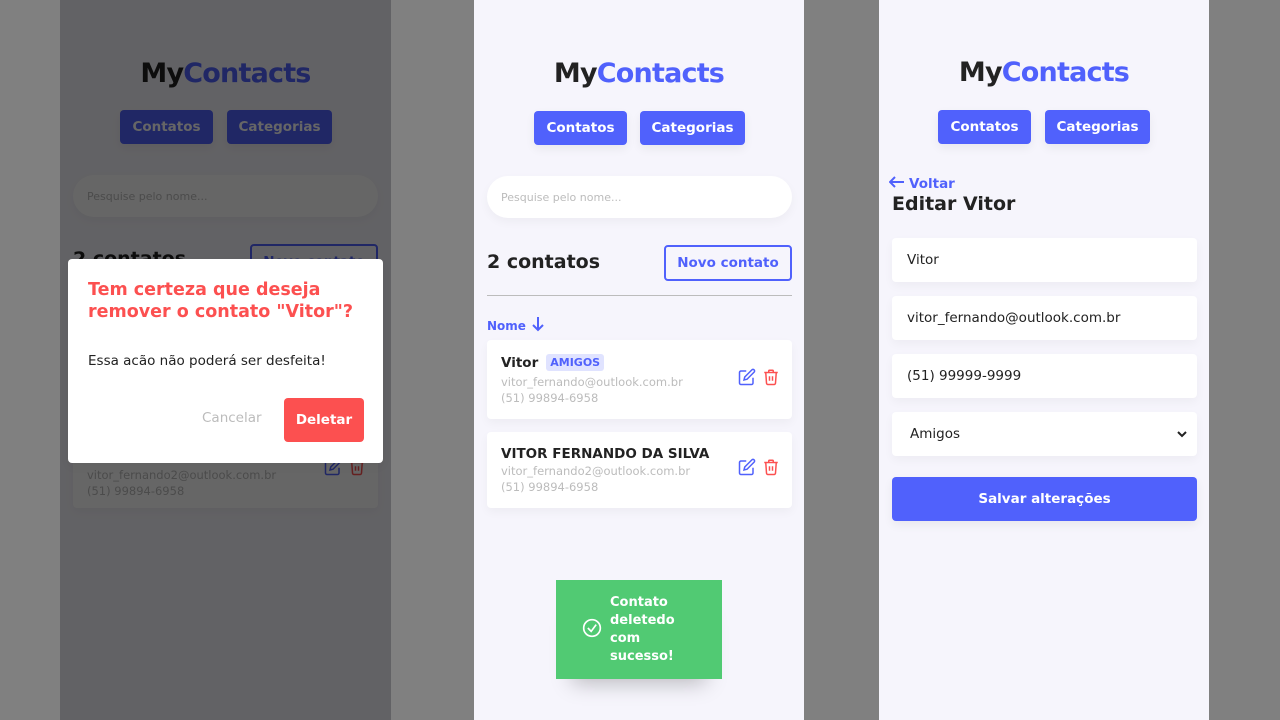  What do you see at coordinates (544, 262) in the screenshot?
I see `contacts-count-title: 2 contatos` at bounding box center [544, 262].